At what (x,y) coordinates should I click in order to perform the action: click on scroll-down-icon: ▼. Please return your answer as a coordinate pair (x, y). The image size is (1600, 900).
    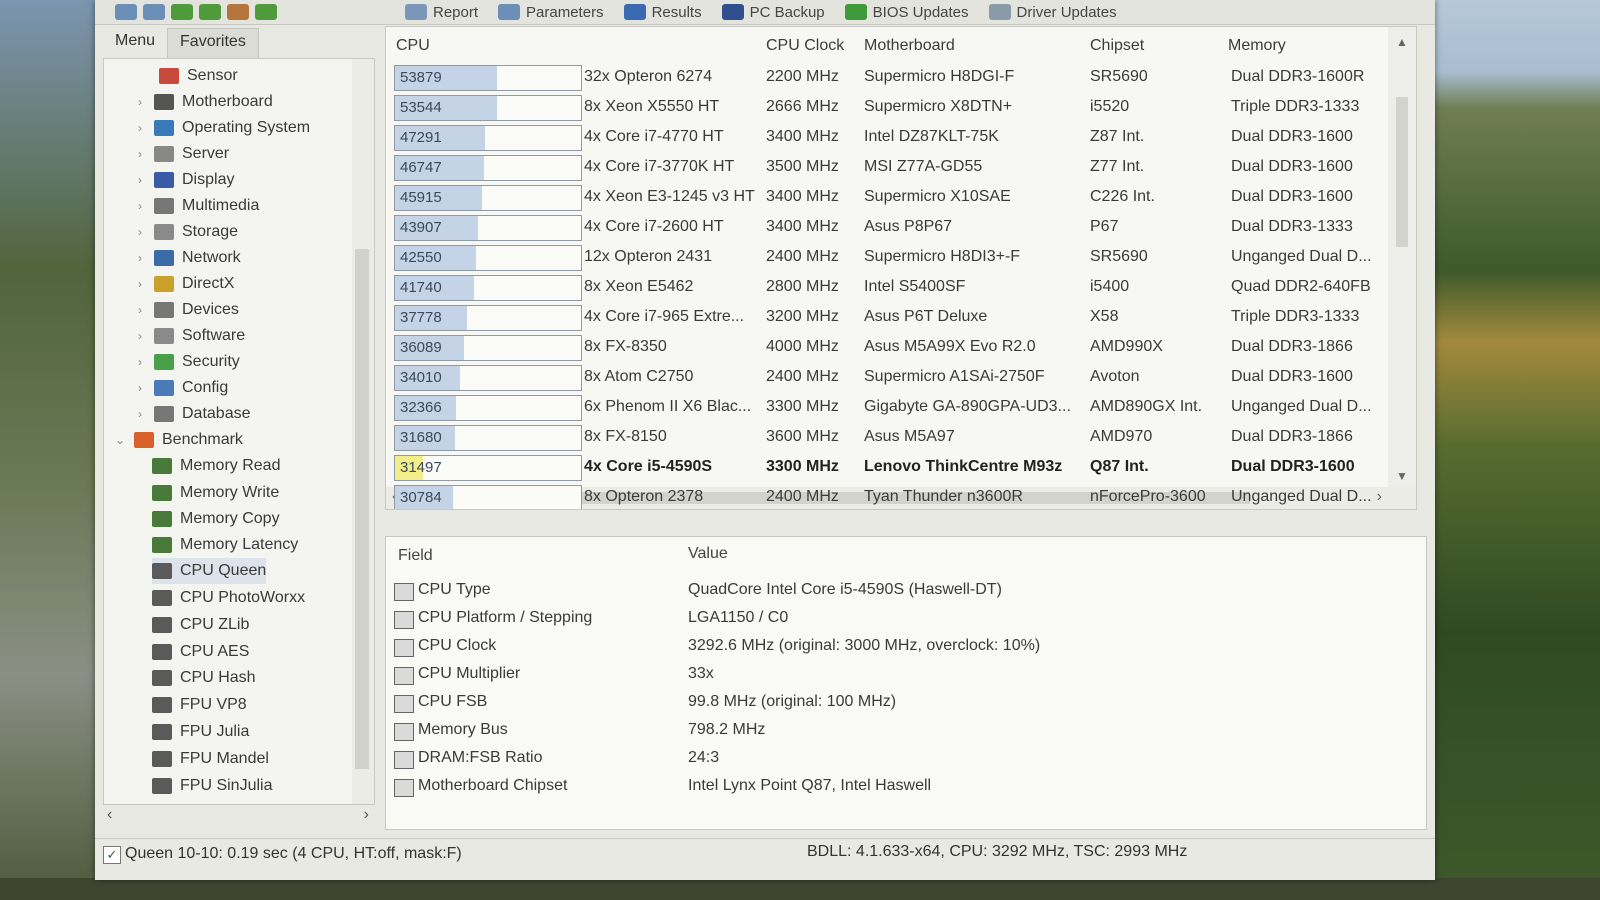
    Looking at the image, I should click on (1402, 476).